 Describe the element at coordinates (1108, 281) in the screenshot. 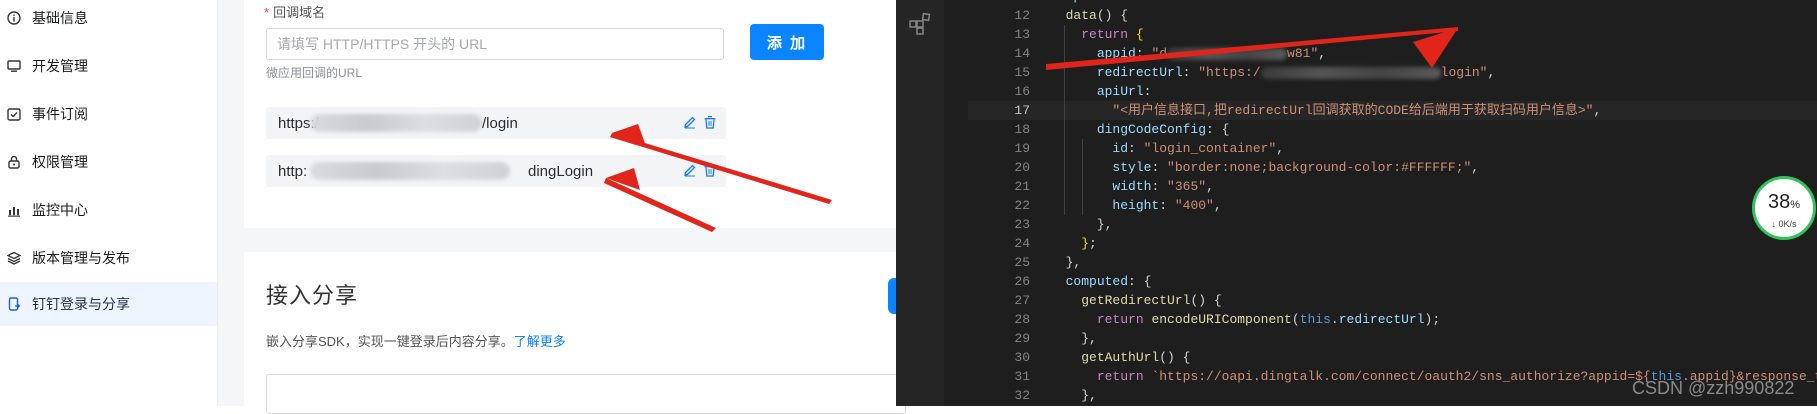

I see `code-text: computed: {` at that location.